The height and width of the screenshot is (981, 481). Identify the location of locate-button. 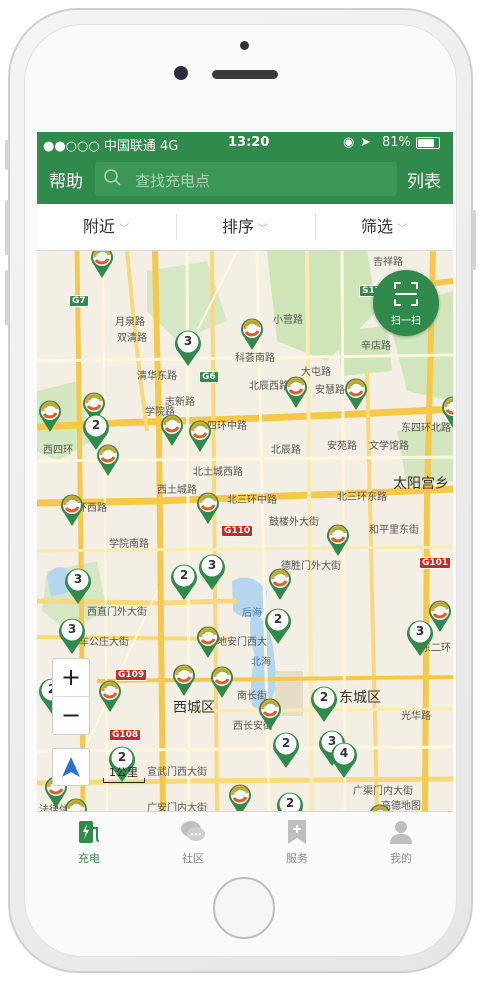
(71, 767).